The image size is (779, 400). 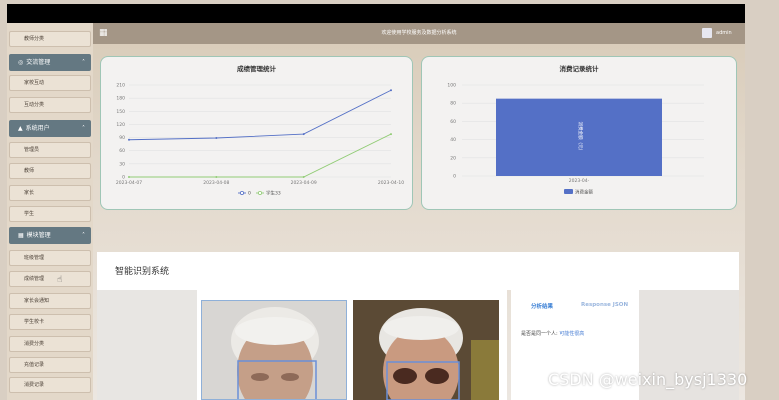 What do you see at coordinates (391, 183) in the screenshot?
I see `x-tick-label: 2023-04-10` at bounding box center [391, 183].